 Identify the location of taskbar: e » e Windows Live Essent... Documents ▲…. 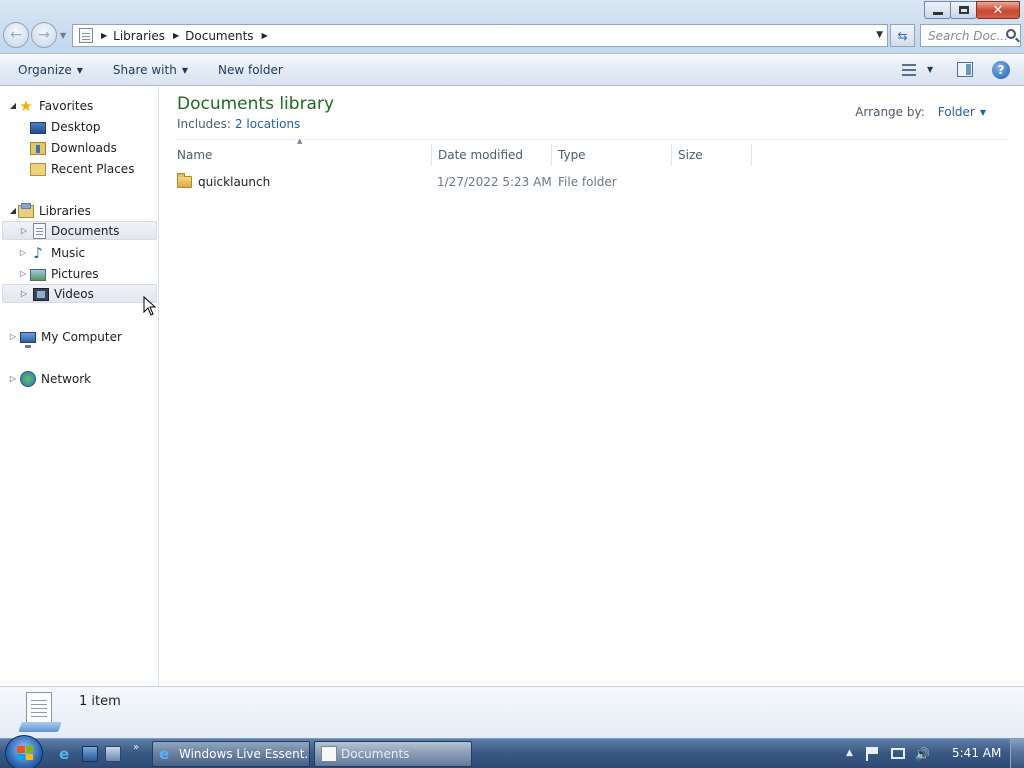
(512, 751).